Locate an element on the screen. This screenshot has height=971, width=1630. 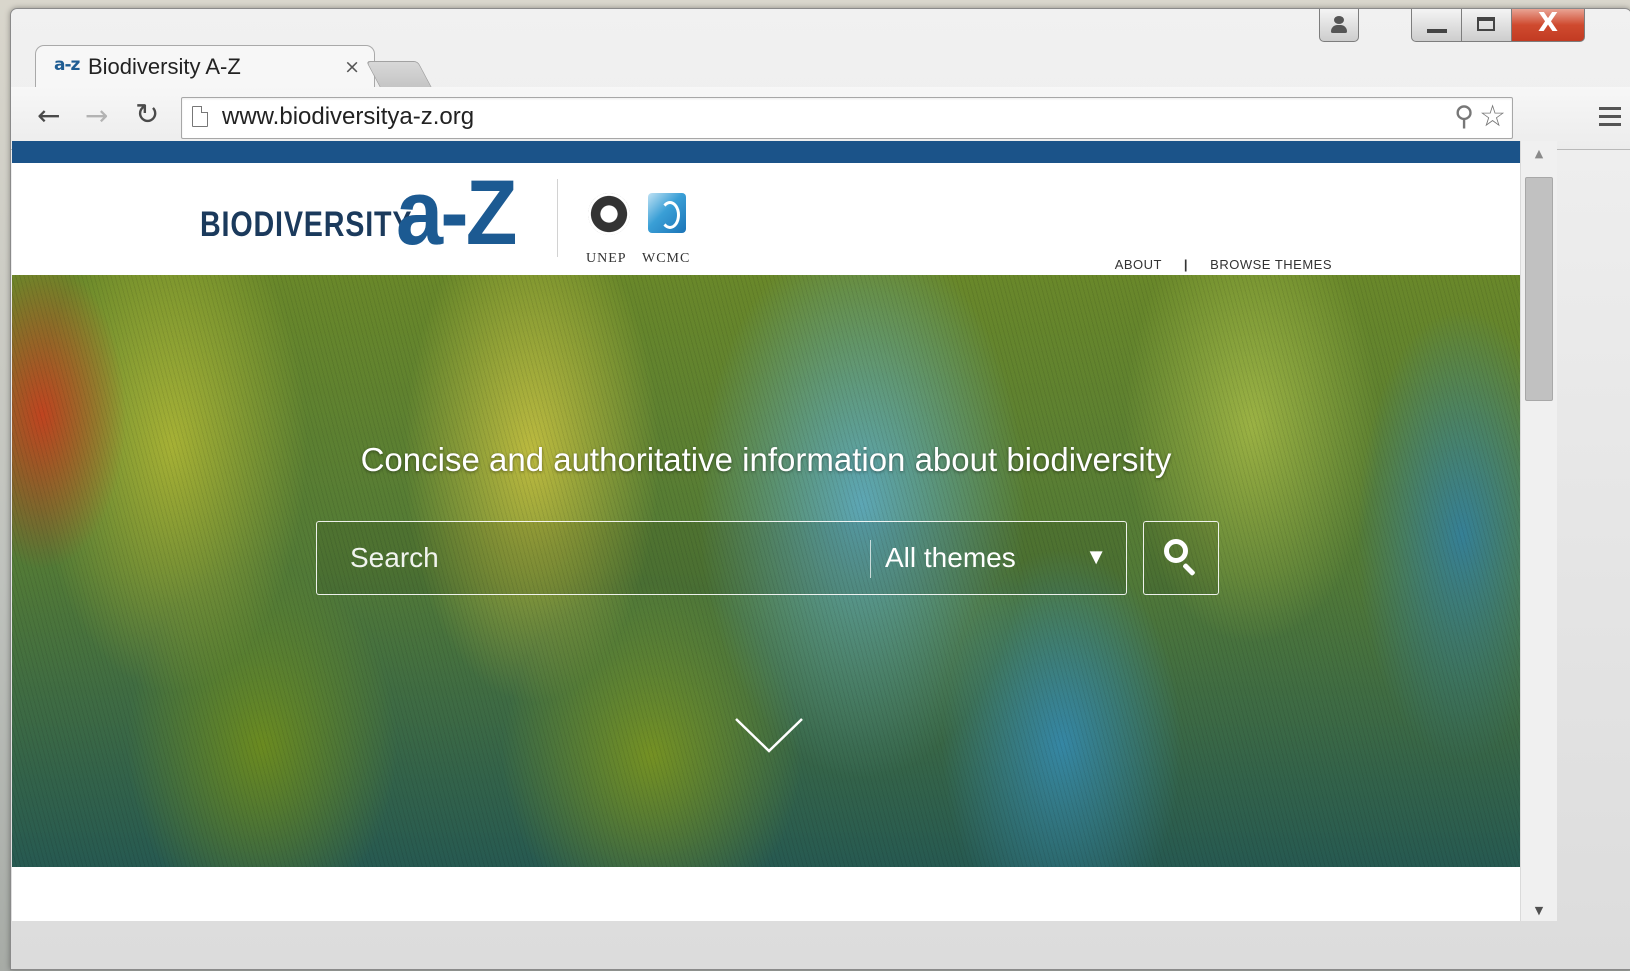
back-arrow-icon: ← is located at coordinates (48, 115).